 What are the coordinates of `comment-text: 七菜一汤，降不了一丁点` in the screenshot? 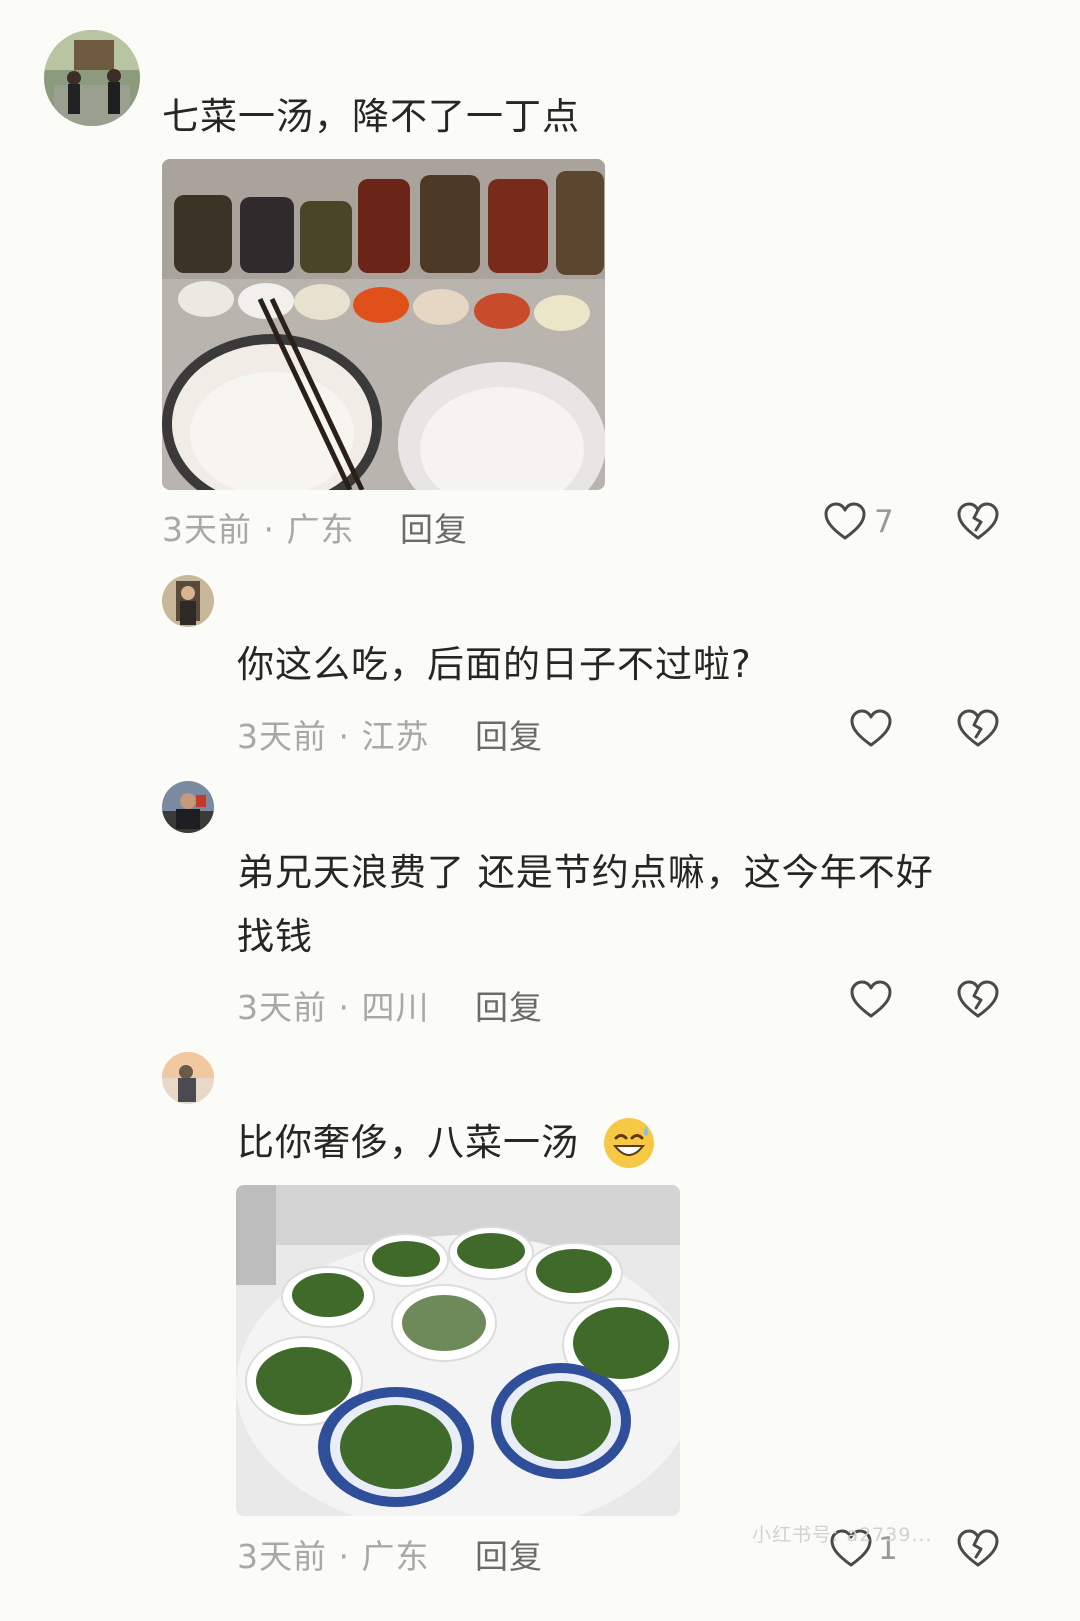 It's located at (371, 116).